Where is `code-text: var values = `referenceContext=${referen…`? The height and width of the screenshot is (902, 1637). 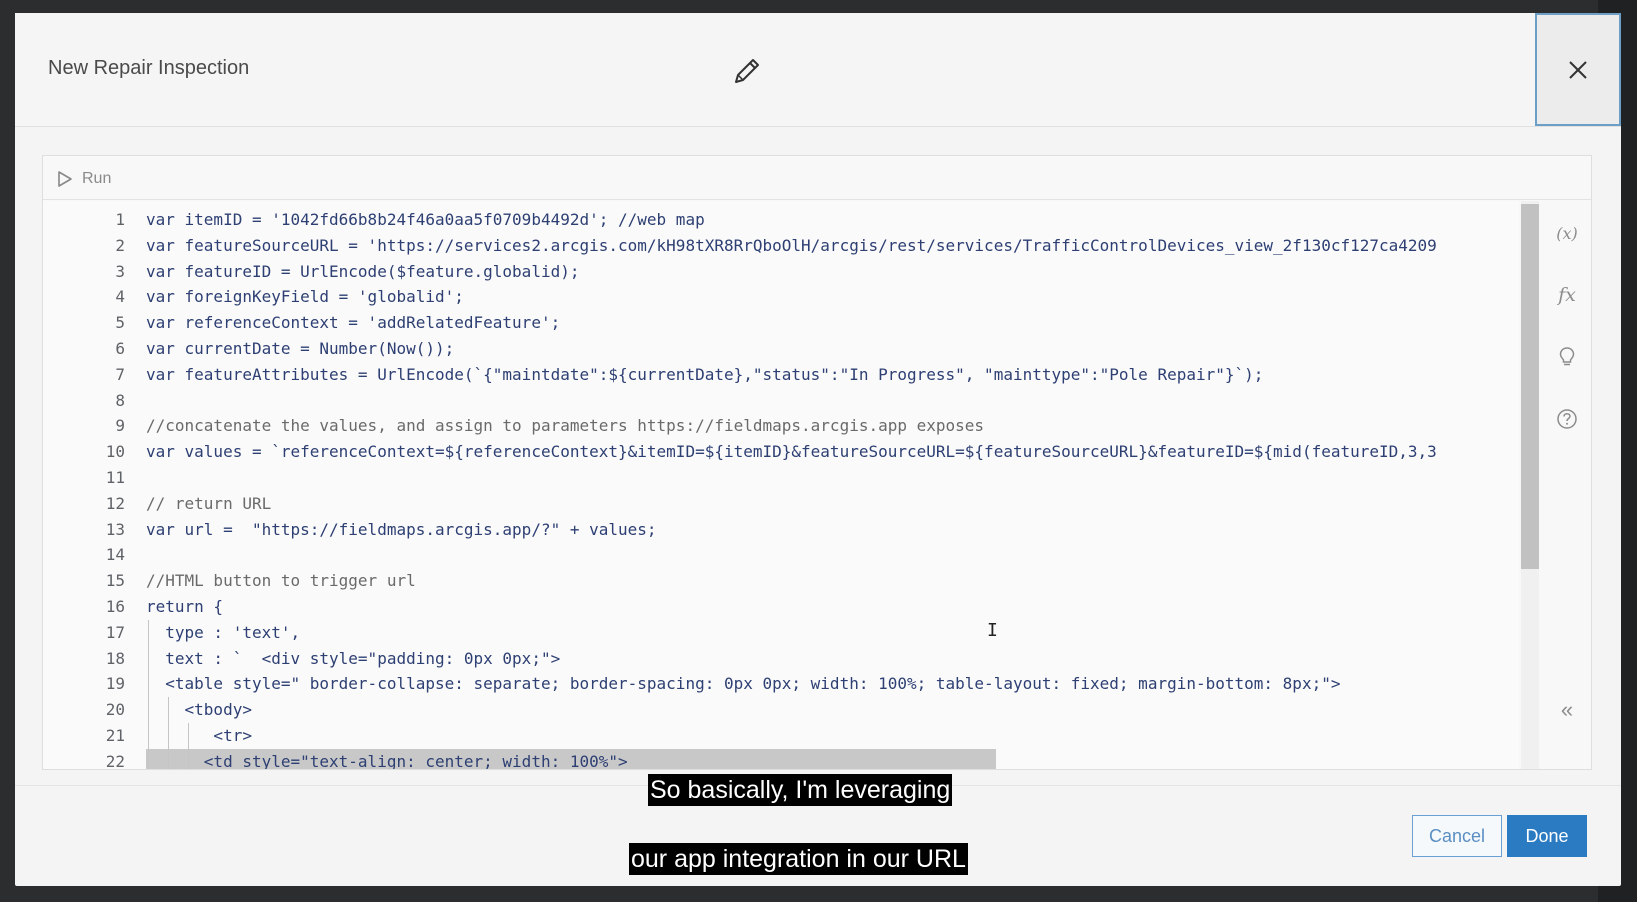 code-text: var values = `referenceContext=${referen… is located at coordinates (791, 452).